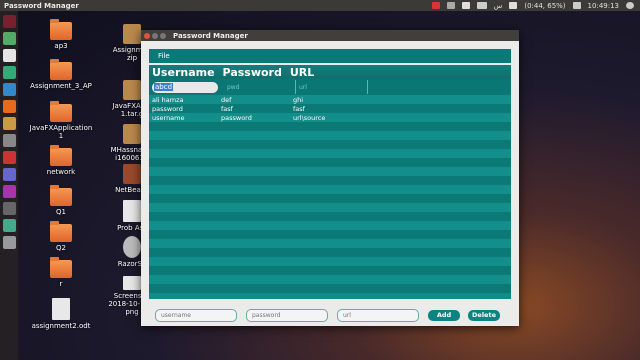 Image resolution: width=640 pixels, height=360 pixels. I want to click on table-row: password fasf fasf, so click(330, 108).